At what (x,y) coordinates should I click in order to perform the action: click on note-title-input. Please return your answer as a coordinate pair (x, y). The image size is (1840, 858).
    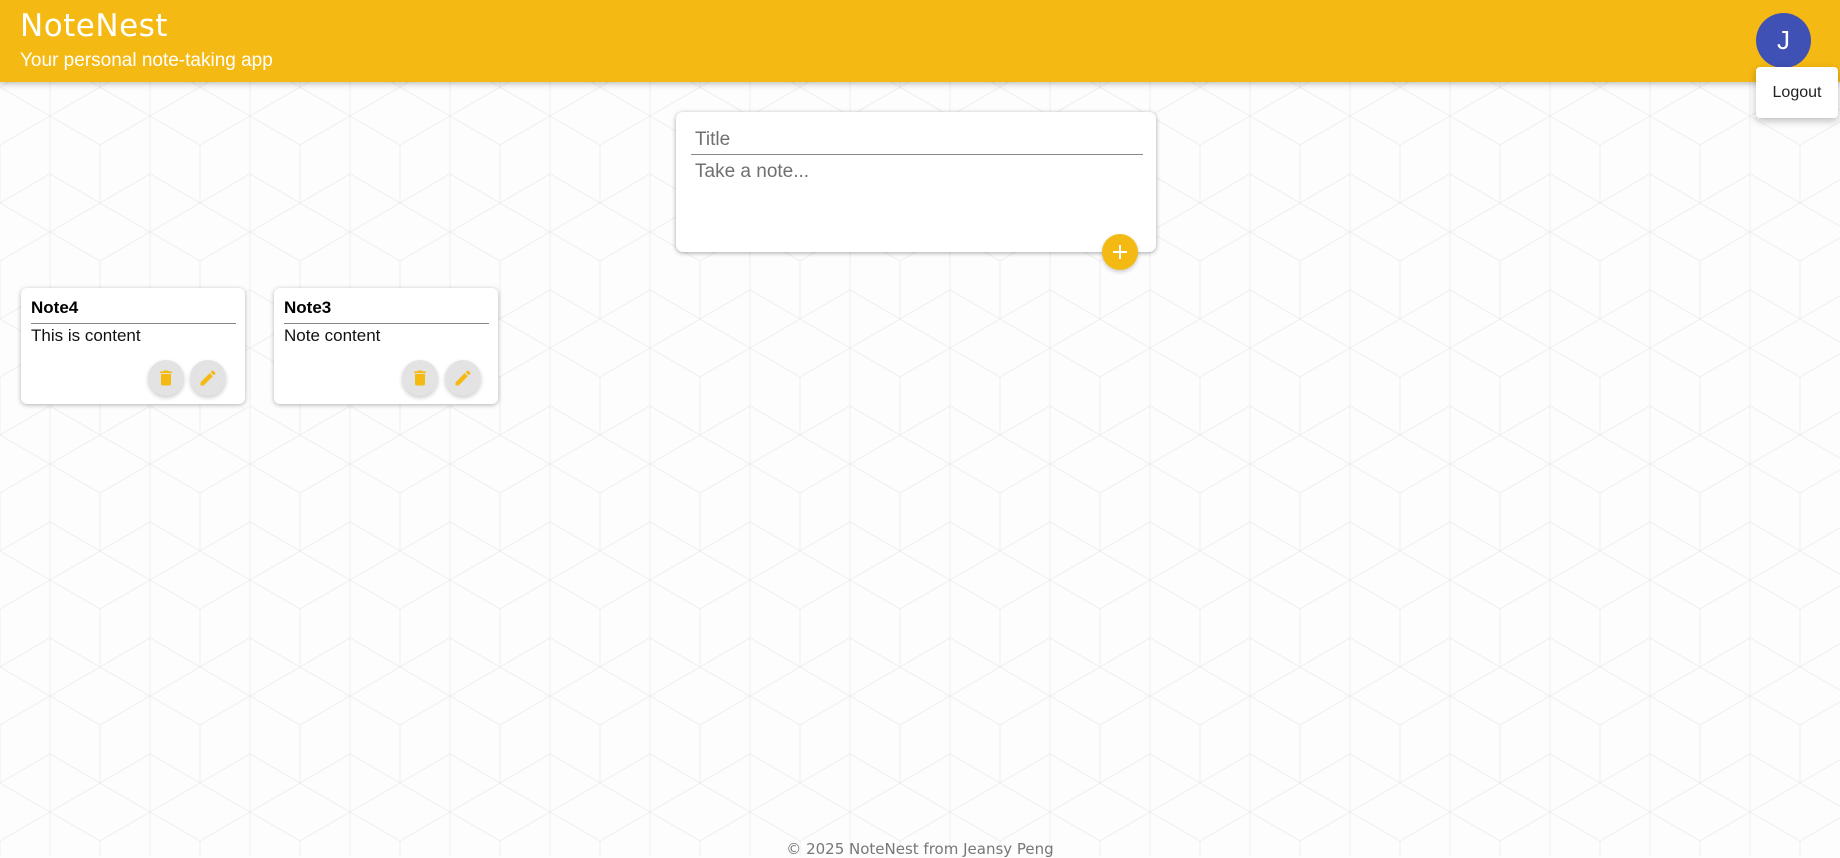
    Looking at the image, I should click on (917, 140).